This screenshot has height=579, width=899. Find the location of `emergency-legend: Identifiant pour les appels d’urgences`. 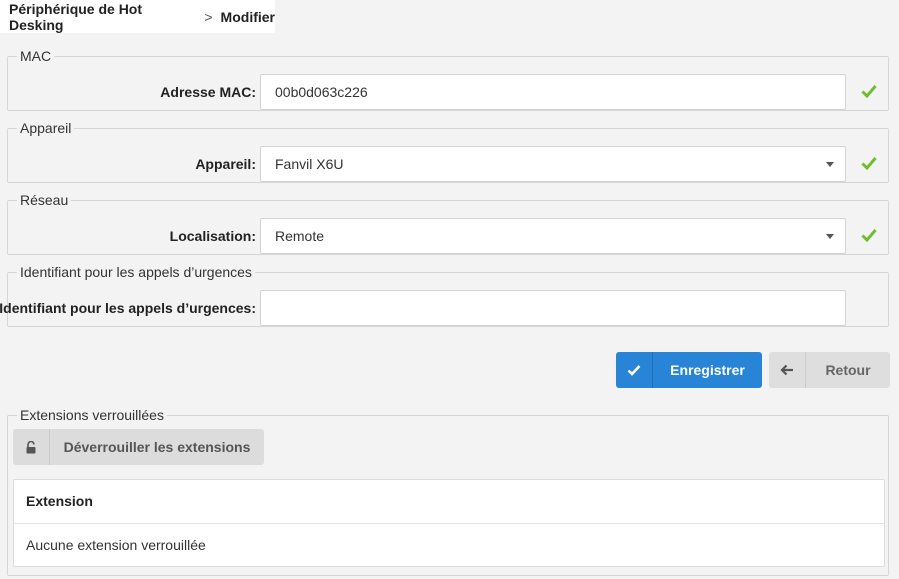

emergency-legend: Identifiant pour les appels d’urgences is located at coordinates (136, 272).